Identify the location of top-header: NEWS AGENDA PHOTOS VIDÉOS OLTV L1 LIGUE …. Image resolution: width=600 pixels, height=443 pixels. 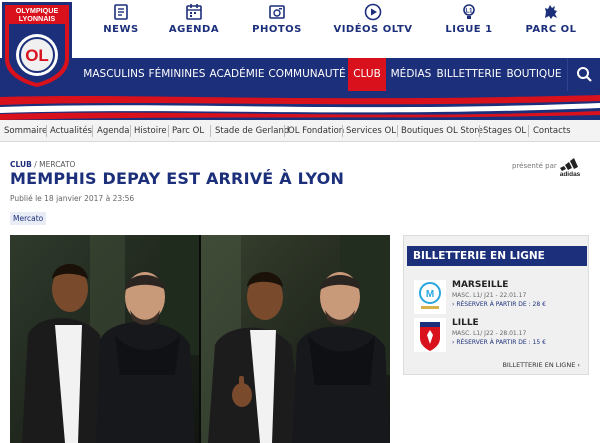
(300, 31).